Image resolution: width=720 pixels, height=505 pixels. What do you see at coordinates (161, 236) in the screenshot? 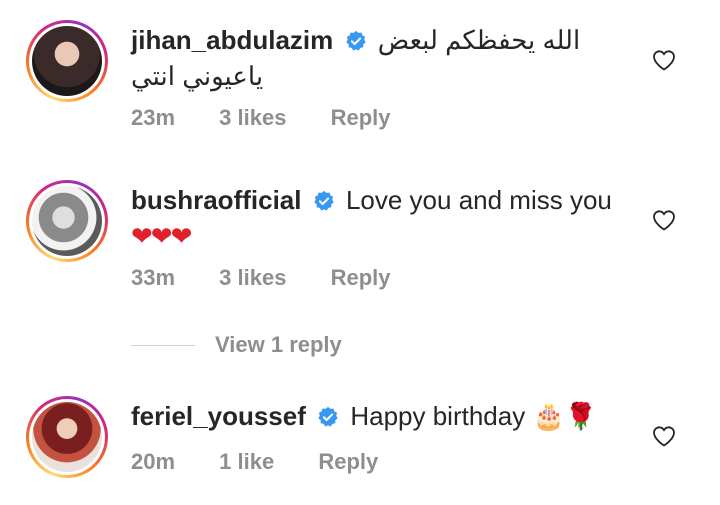
I see `red-heart-emoji: ❤❤❤` at bounding box center [161, 236].